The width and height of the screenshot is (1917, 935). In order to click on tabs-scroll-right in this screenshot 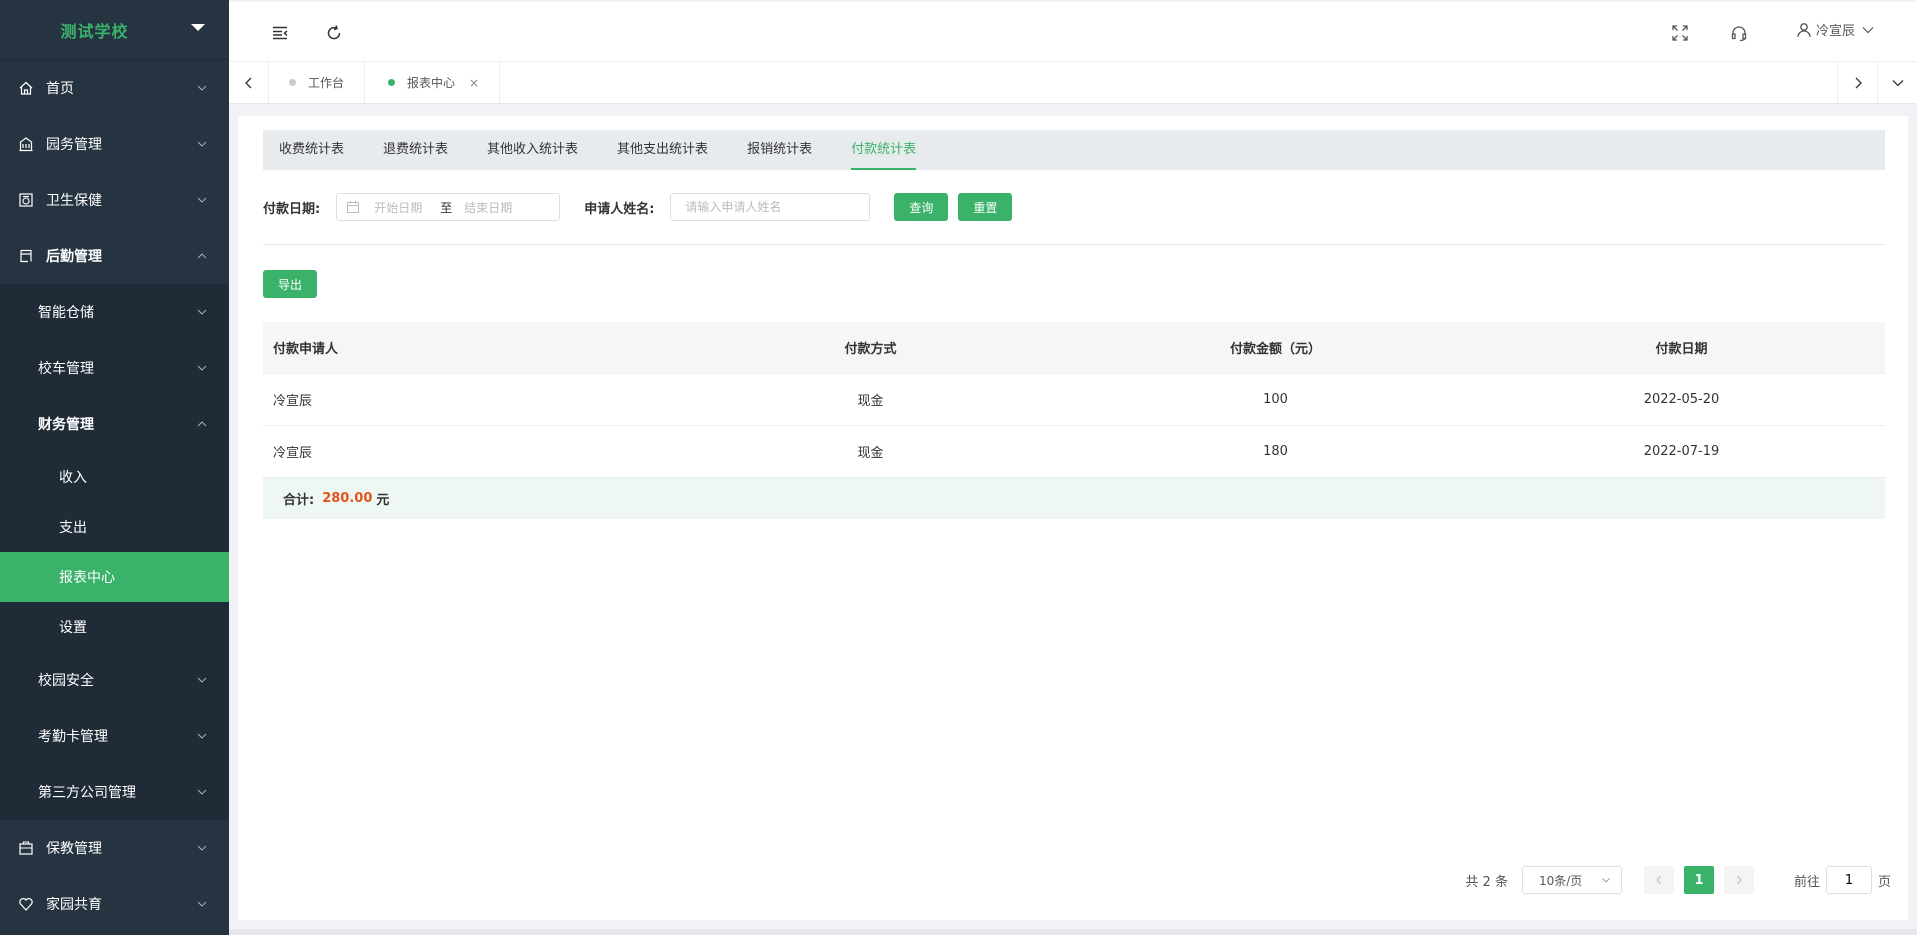, I will do `click(1857, 82)`.